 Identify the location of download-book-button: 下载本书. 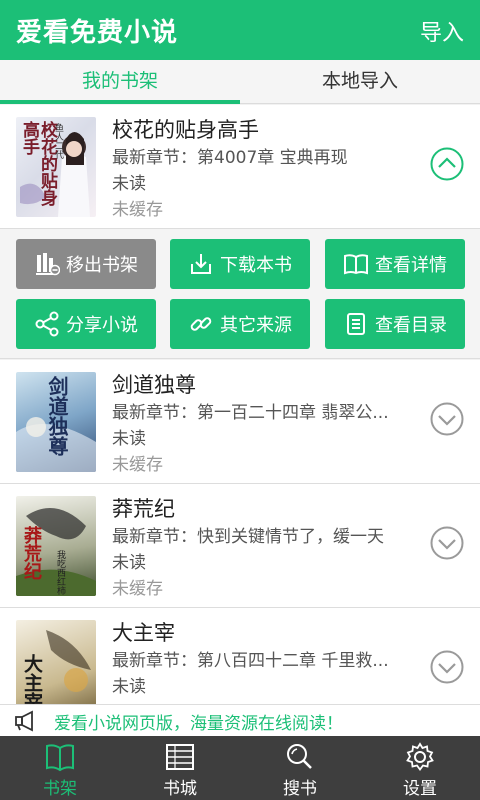
(240, 264).